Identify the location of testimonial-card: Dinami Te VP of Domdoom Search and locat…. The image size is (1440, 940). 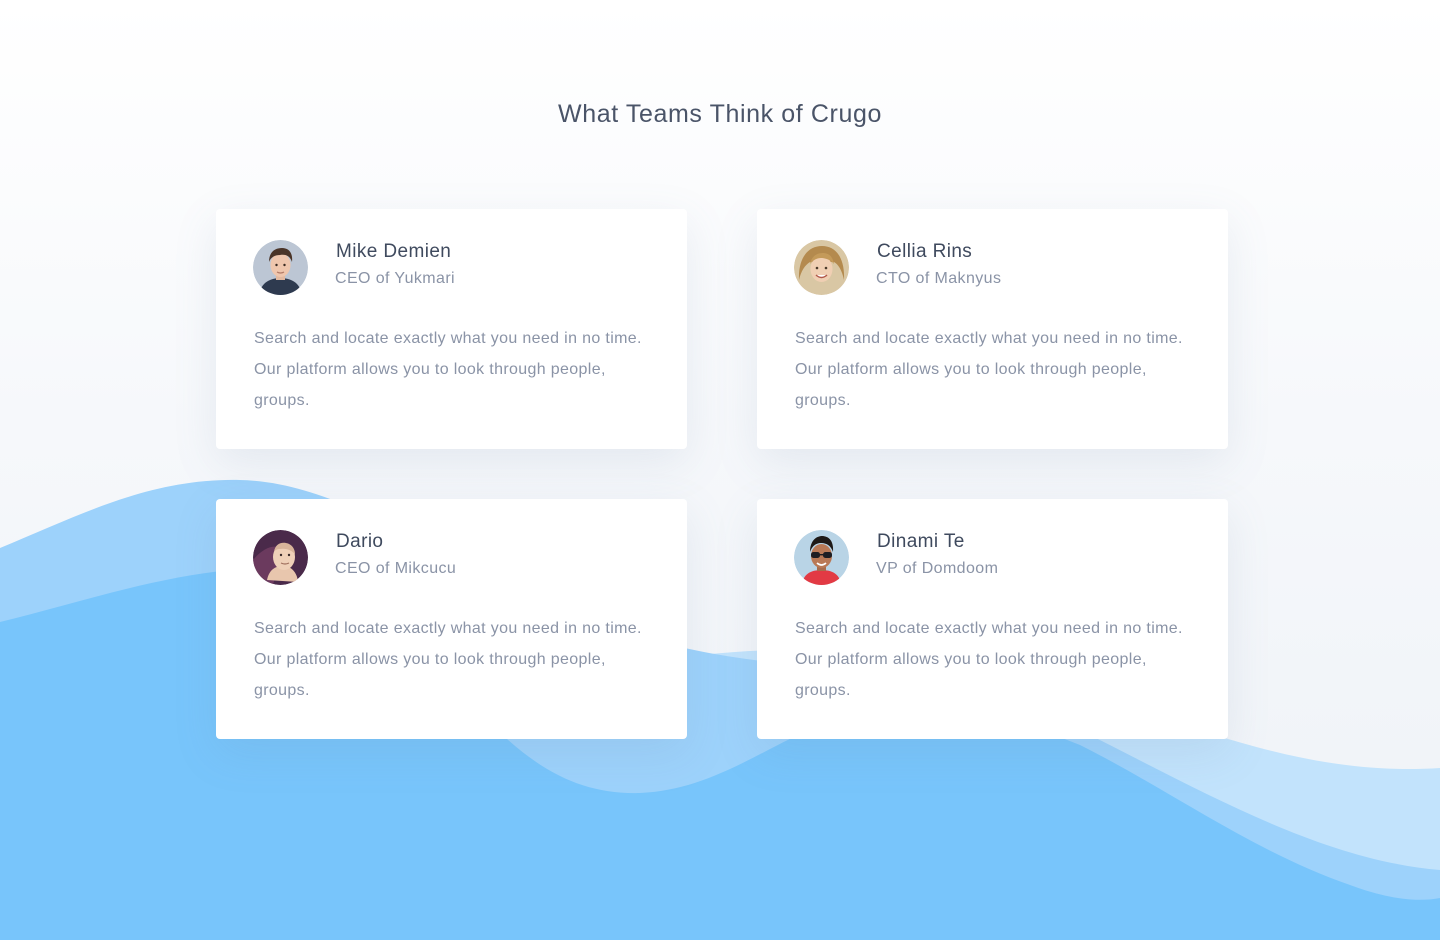
(992, 619).